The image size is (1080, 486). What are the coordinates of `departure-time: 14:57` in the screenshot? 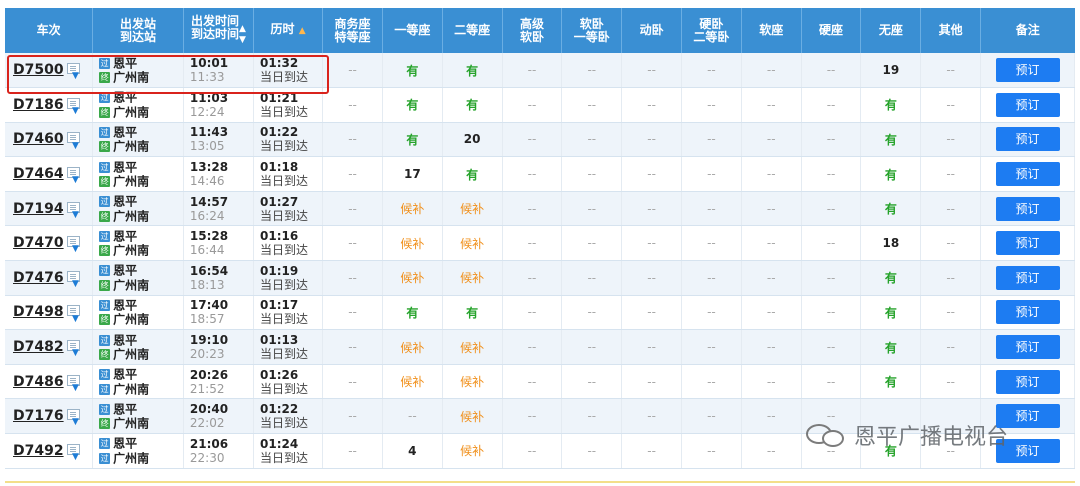 It's located at (209, 201).